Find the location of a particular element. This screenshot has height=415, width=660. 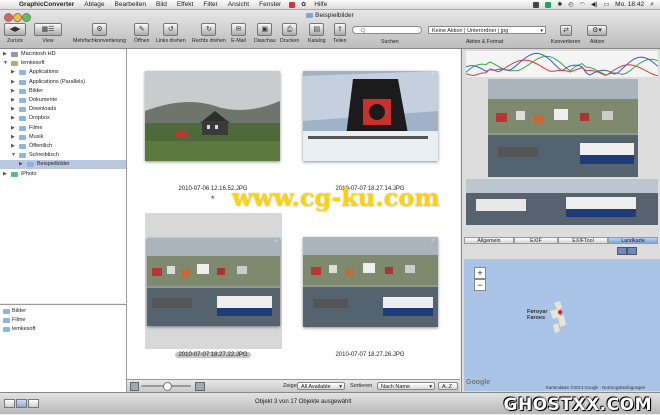

batch-convert-button: ⚙ Mehrfachkonvertierung is located at coordinates (99, 33).